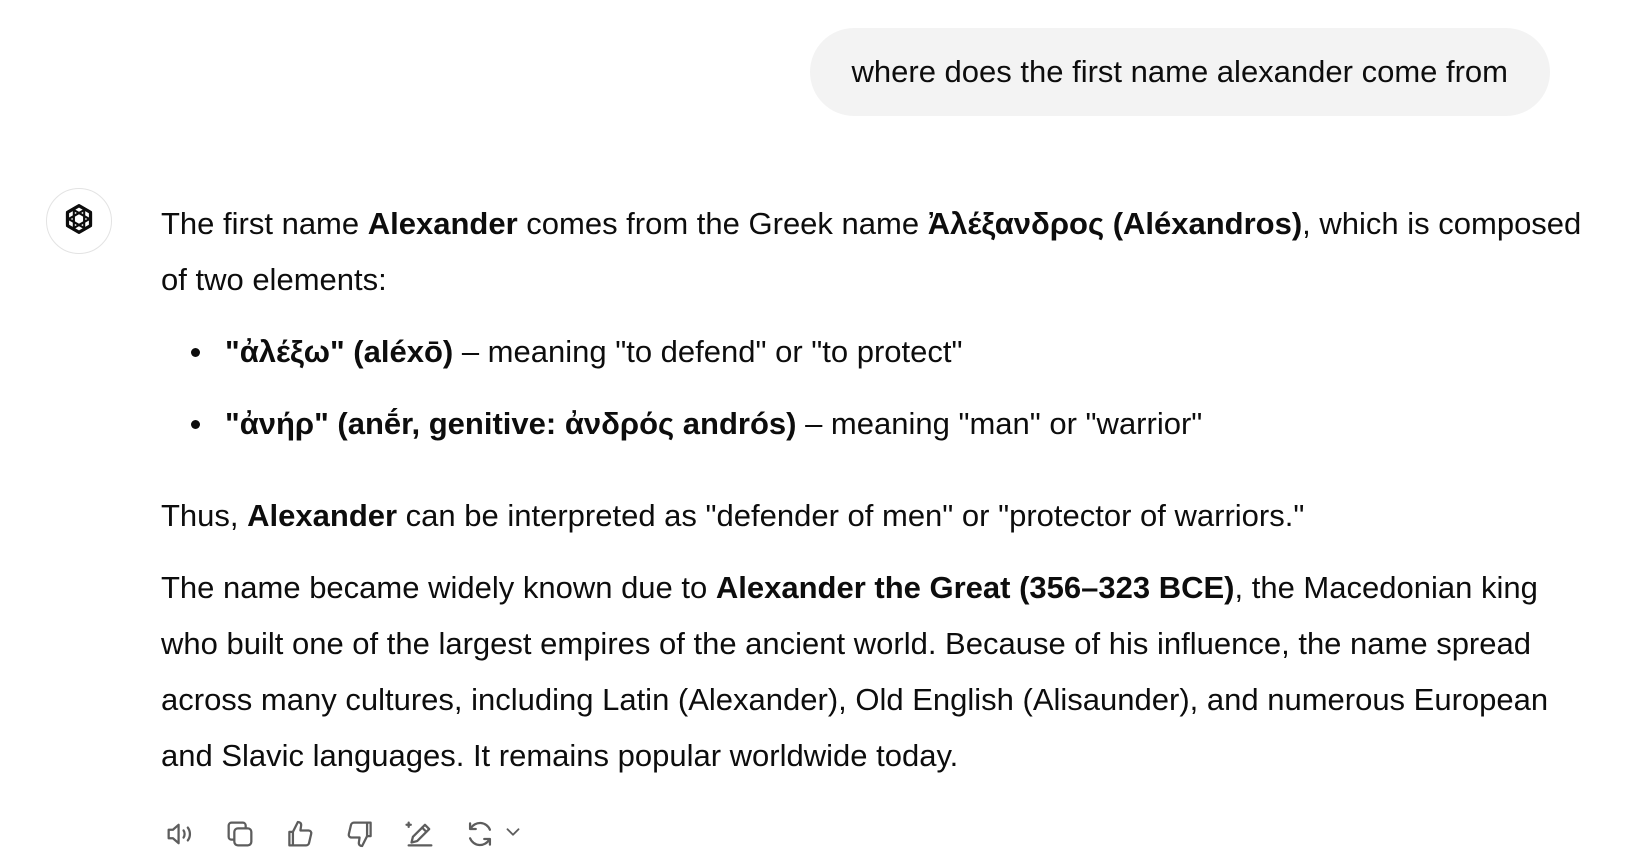 The height and width of the screenshot is (864, 1640). I want to click on copy-button, so click(240, 834).